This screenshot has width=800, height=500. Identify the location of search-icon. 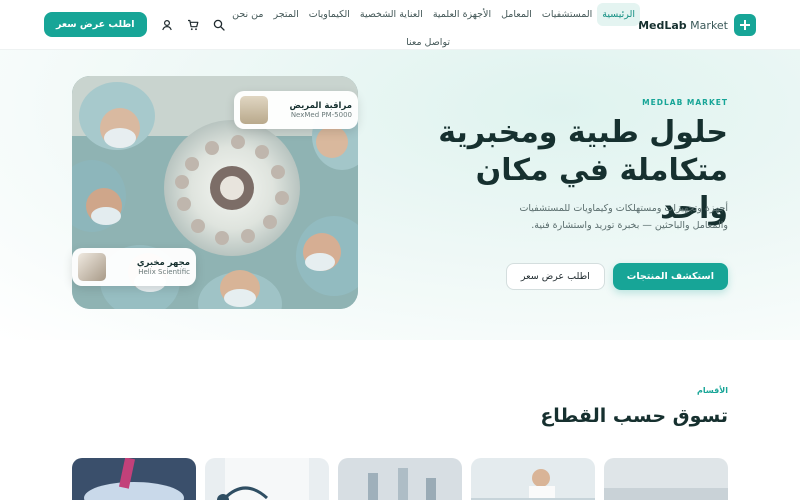
(219, 25).